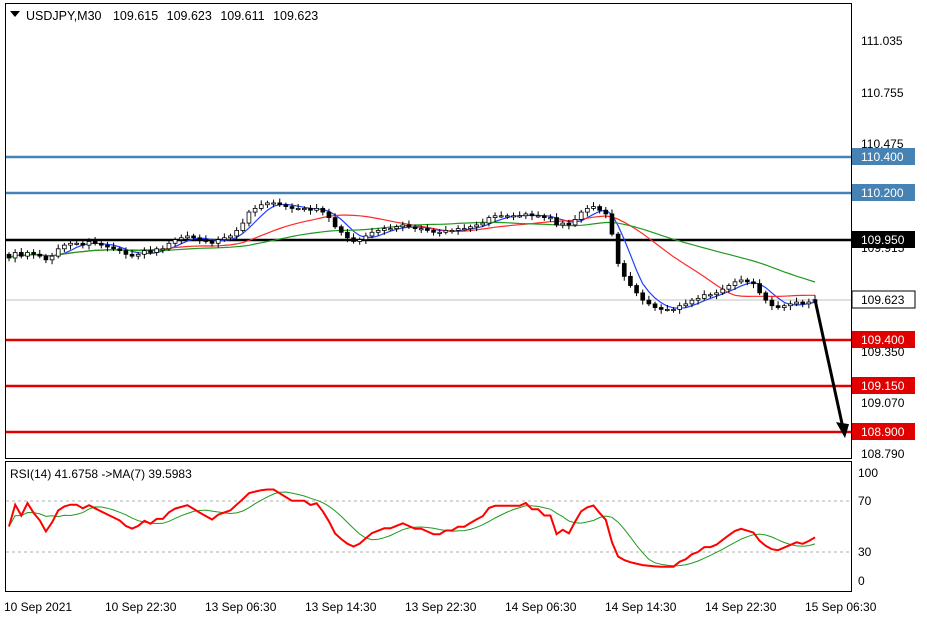  What do you see at coordinates (883, 403) in the screenshot?
I see `y-tick-label: 109.070` at bounding box center [883, 403].